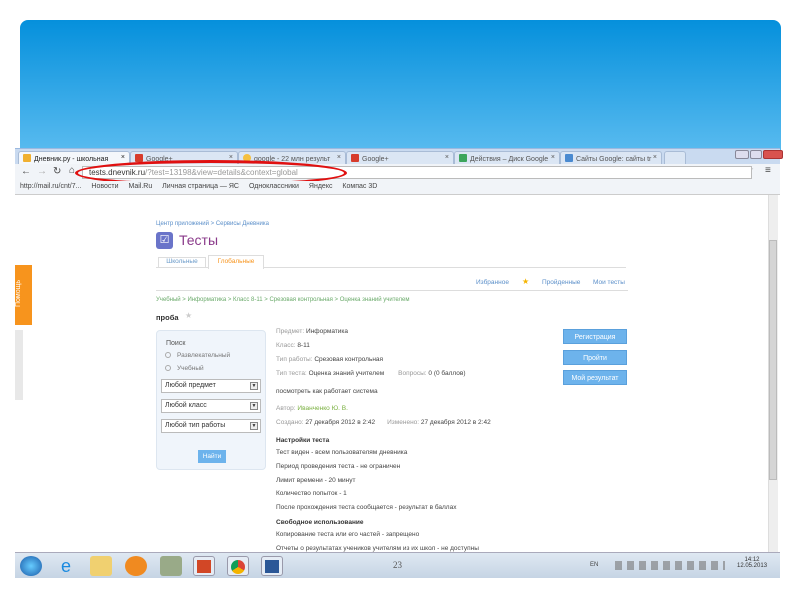 The width and height of the screenshot is (800, 600). I want to click on ie-icon: e, so click(66, 566).